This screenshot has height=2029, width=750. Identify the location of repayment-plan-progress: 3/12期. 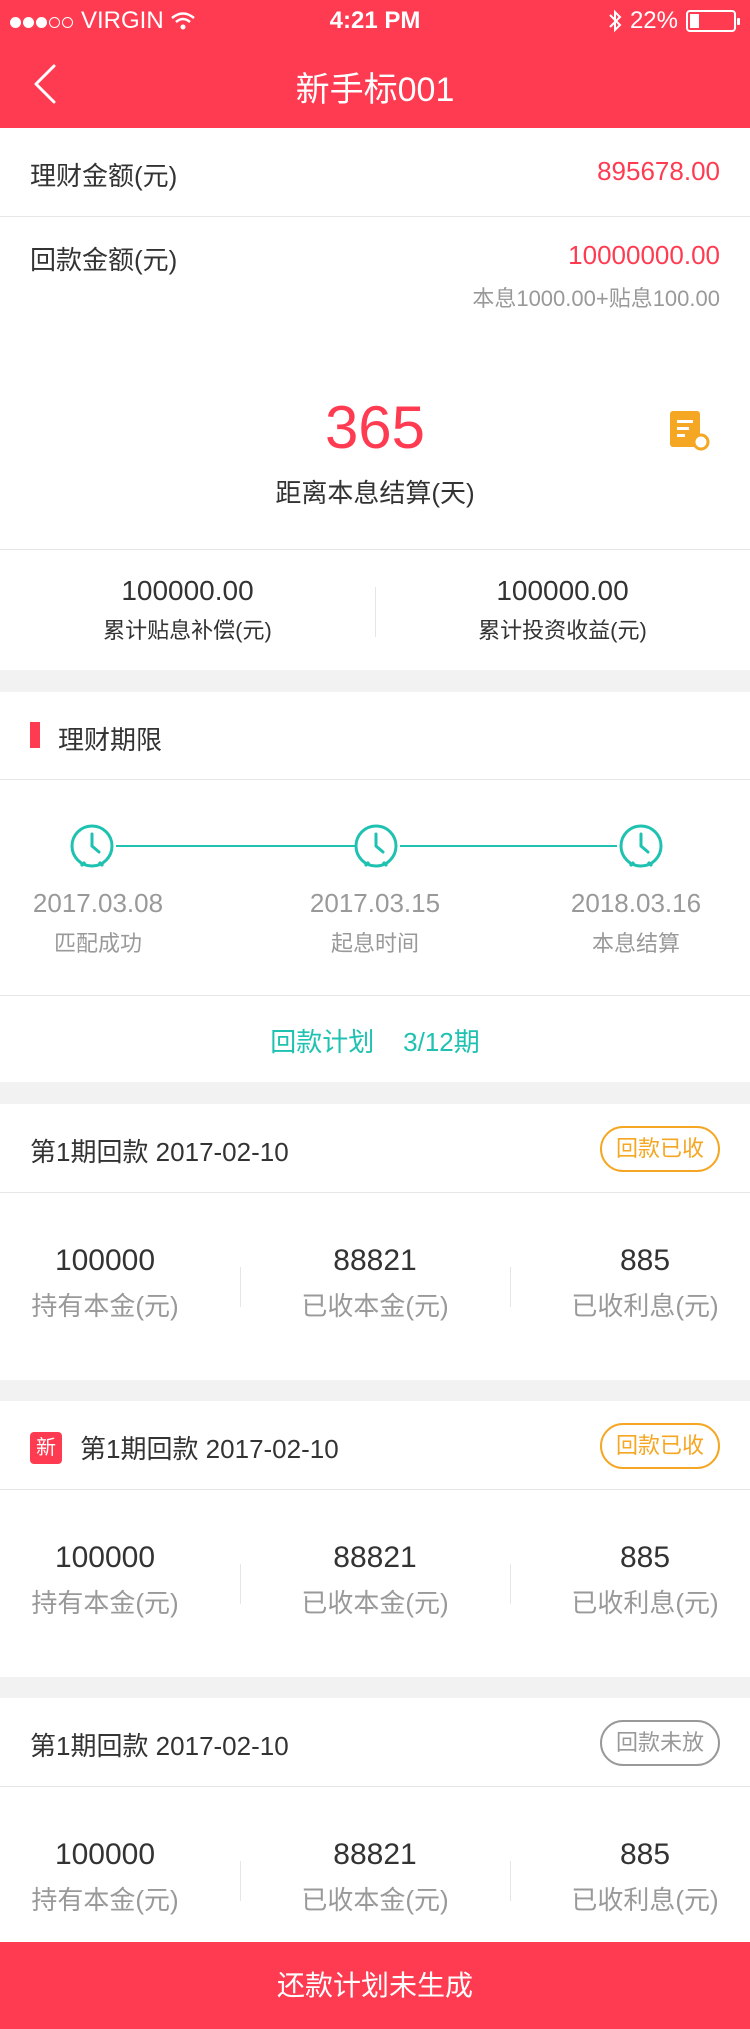
(441, 1042).